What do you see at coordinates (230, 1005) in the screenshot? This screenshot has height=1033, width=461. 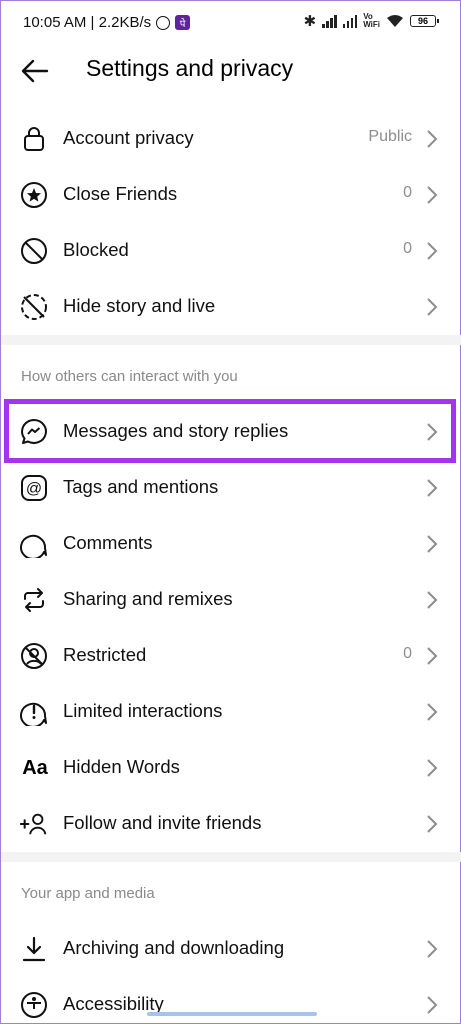 I see `row-accessibility: Accessibility` at bounding box center [230, 1005].